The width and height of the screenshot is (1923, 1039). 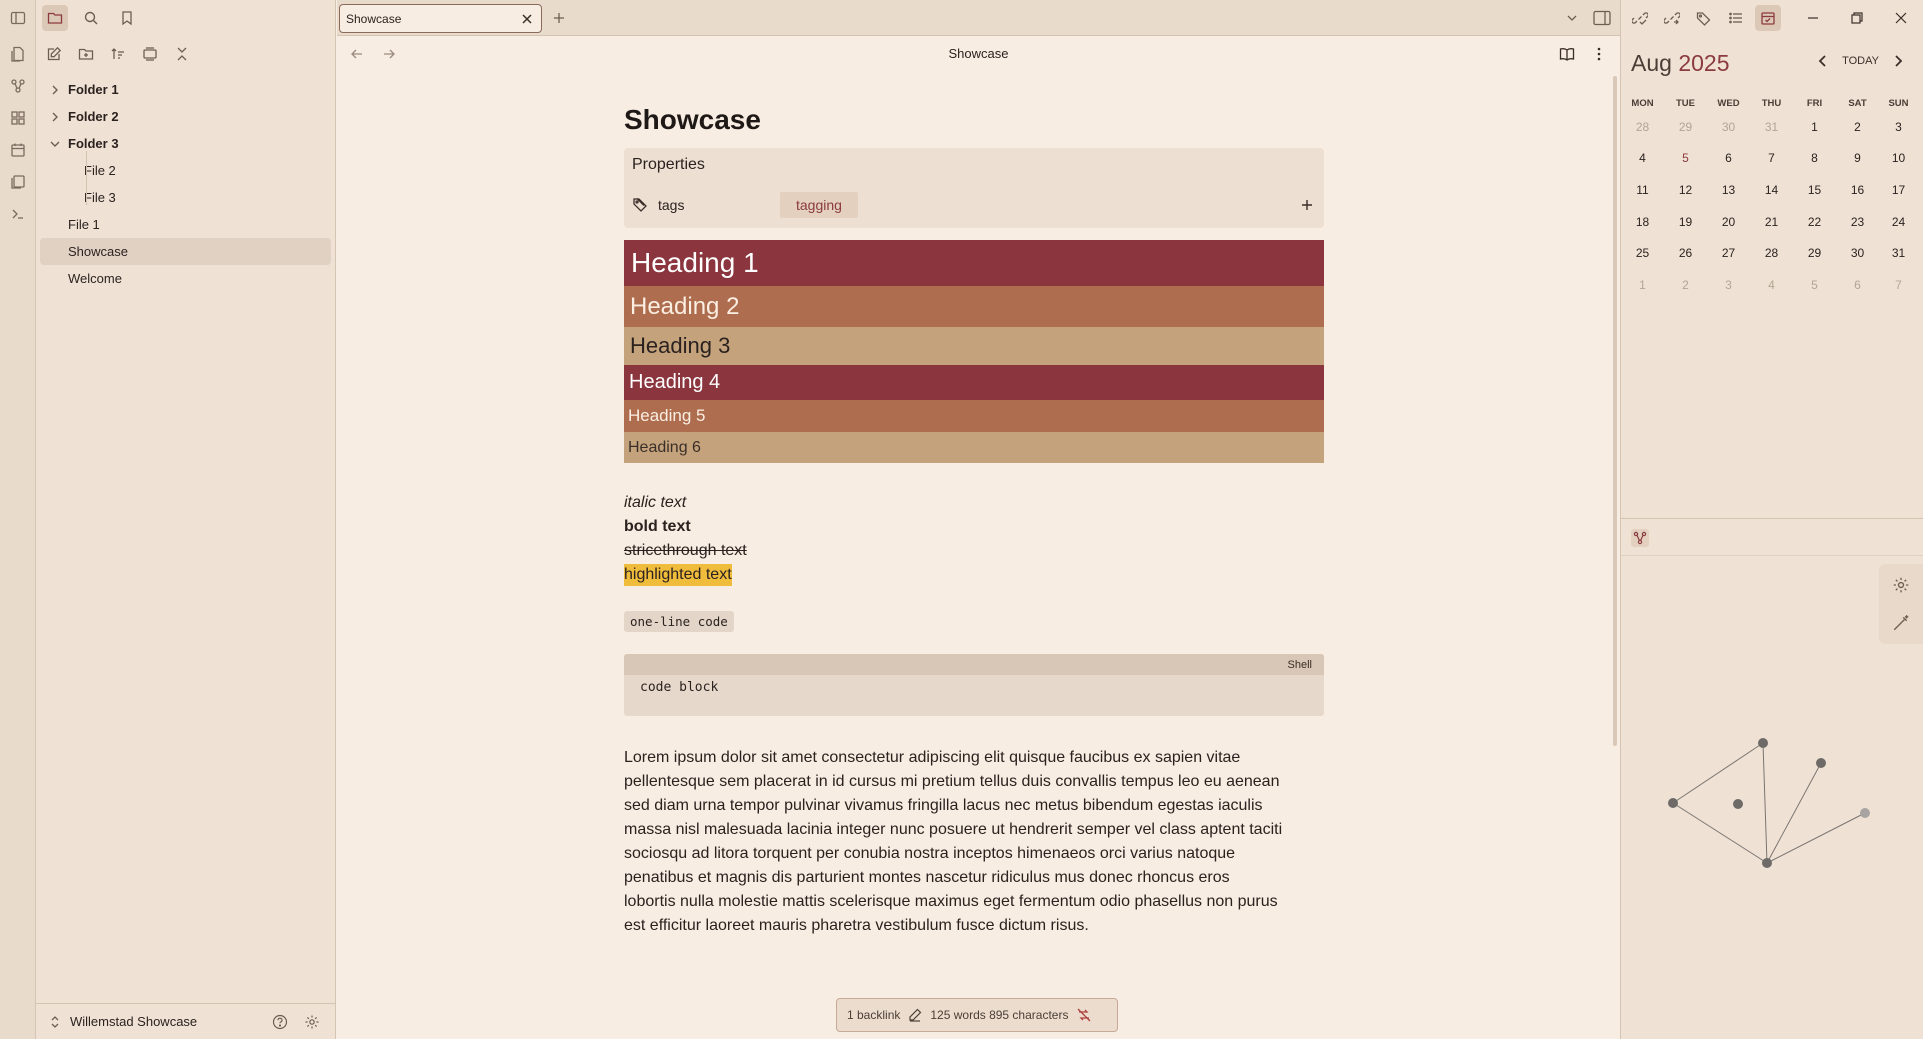 I want to click on calendar-day: 12, so click(x=1685, y=190).